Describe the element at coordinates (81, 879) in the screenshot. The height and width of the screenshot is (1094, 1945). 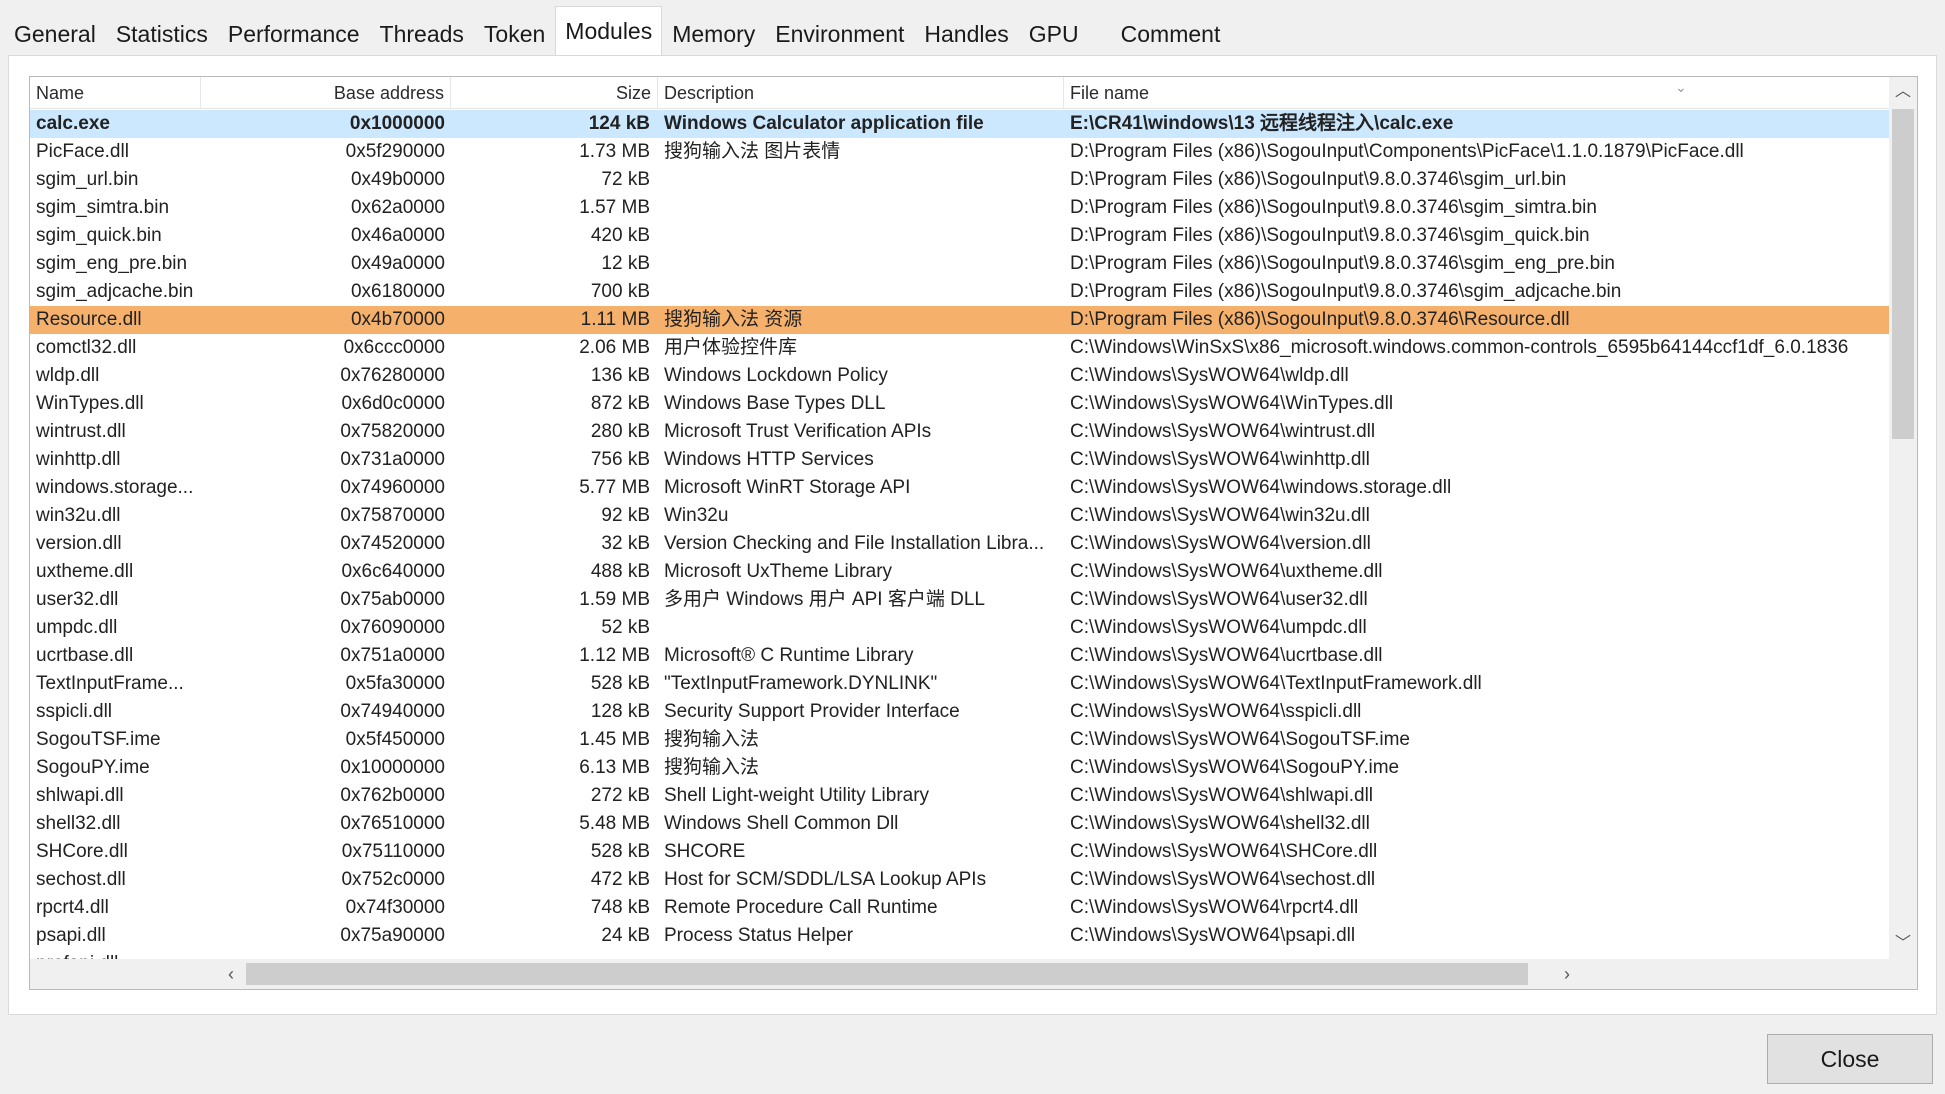
I see `module-name: sechost.dll` at that location.